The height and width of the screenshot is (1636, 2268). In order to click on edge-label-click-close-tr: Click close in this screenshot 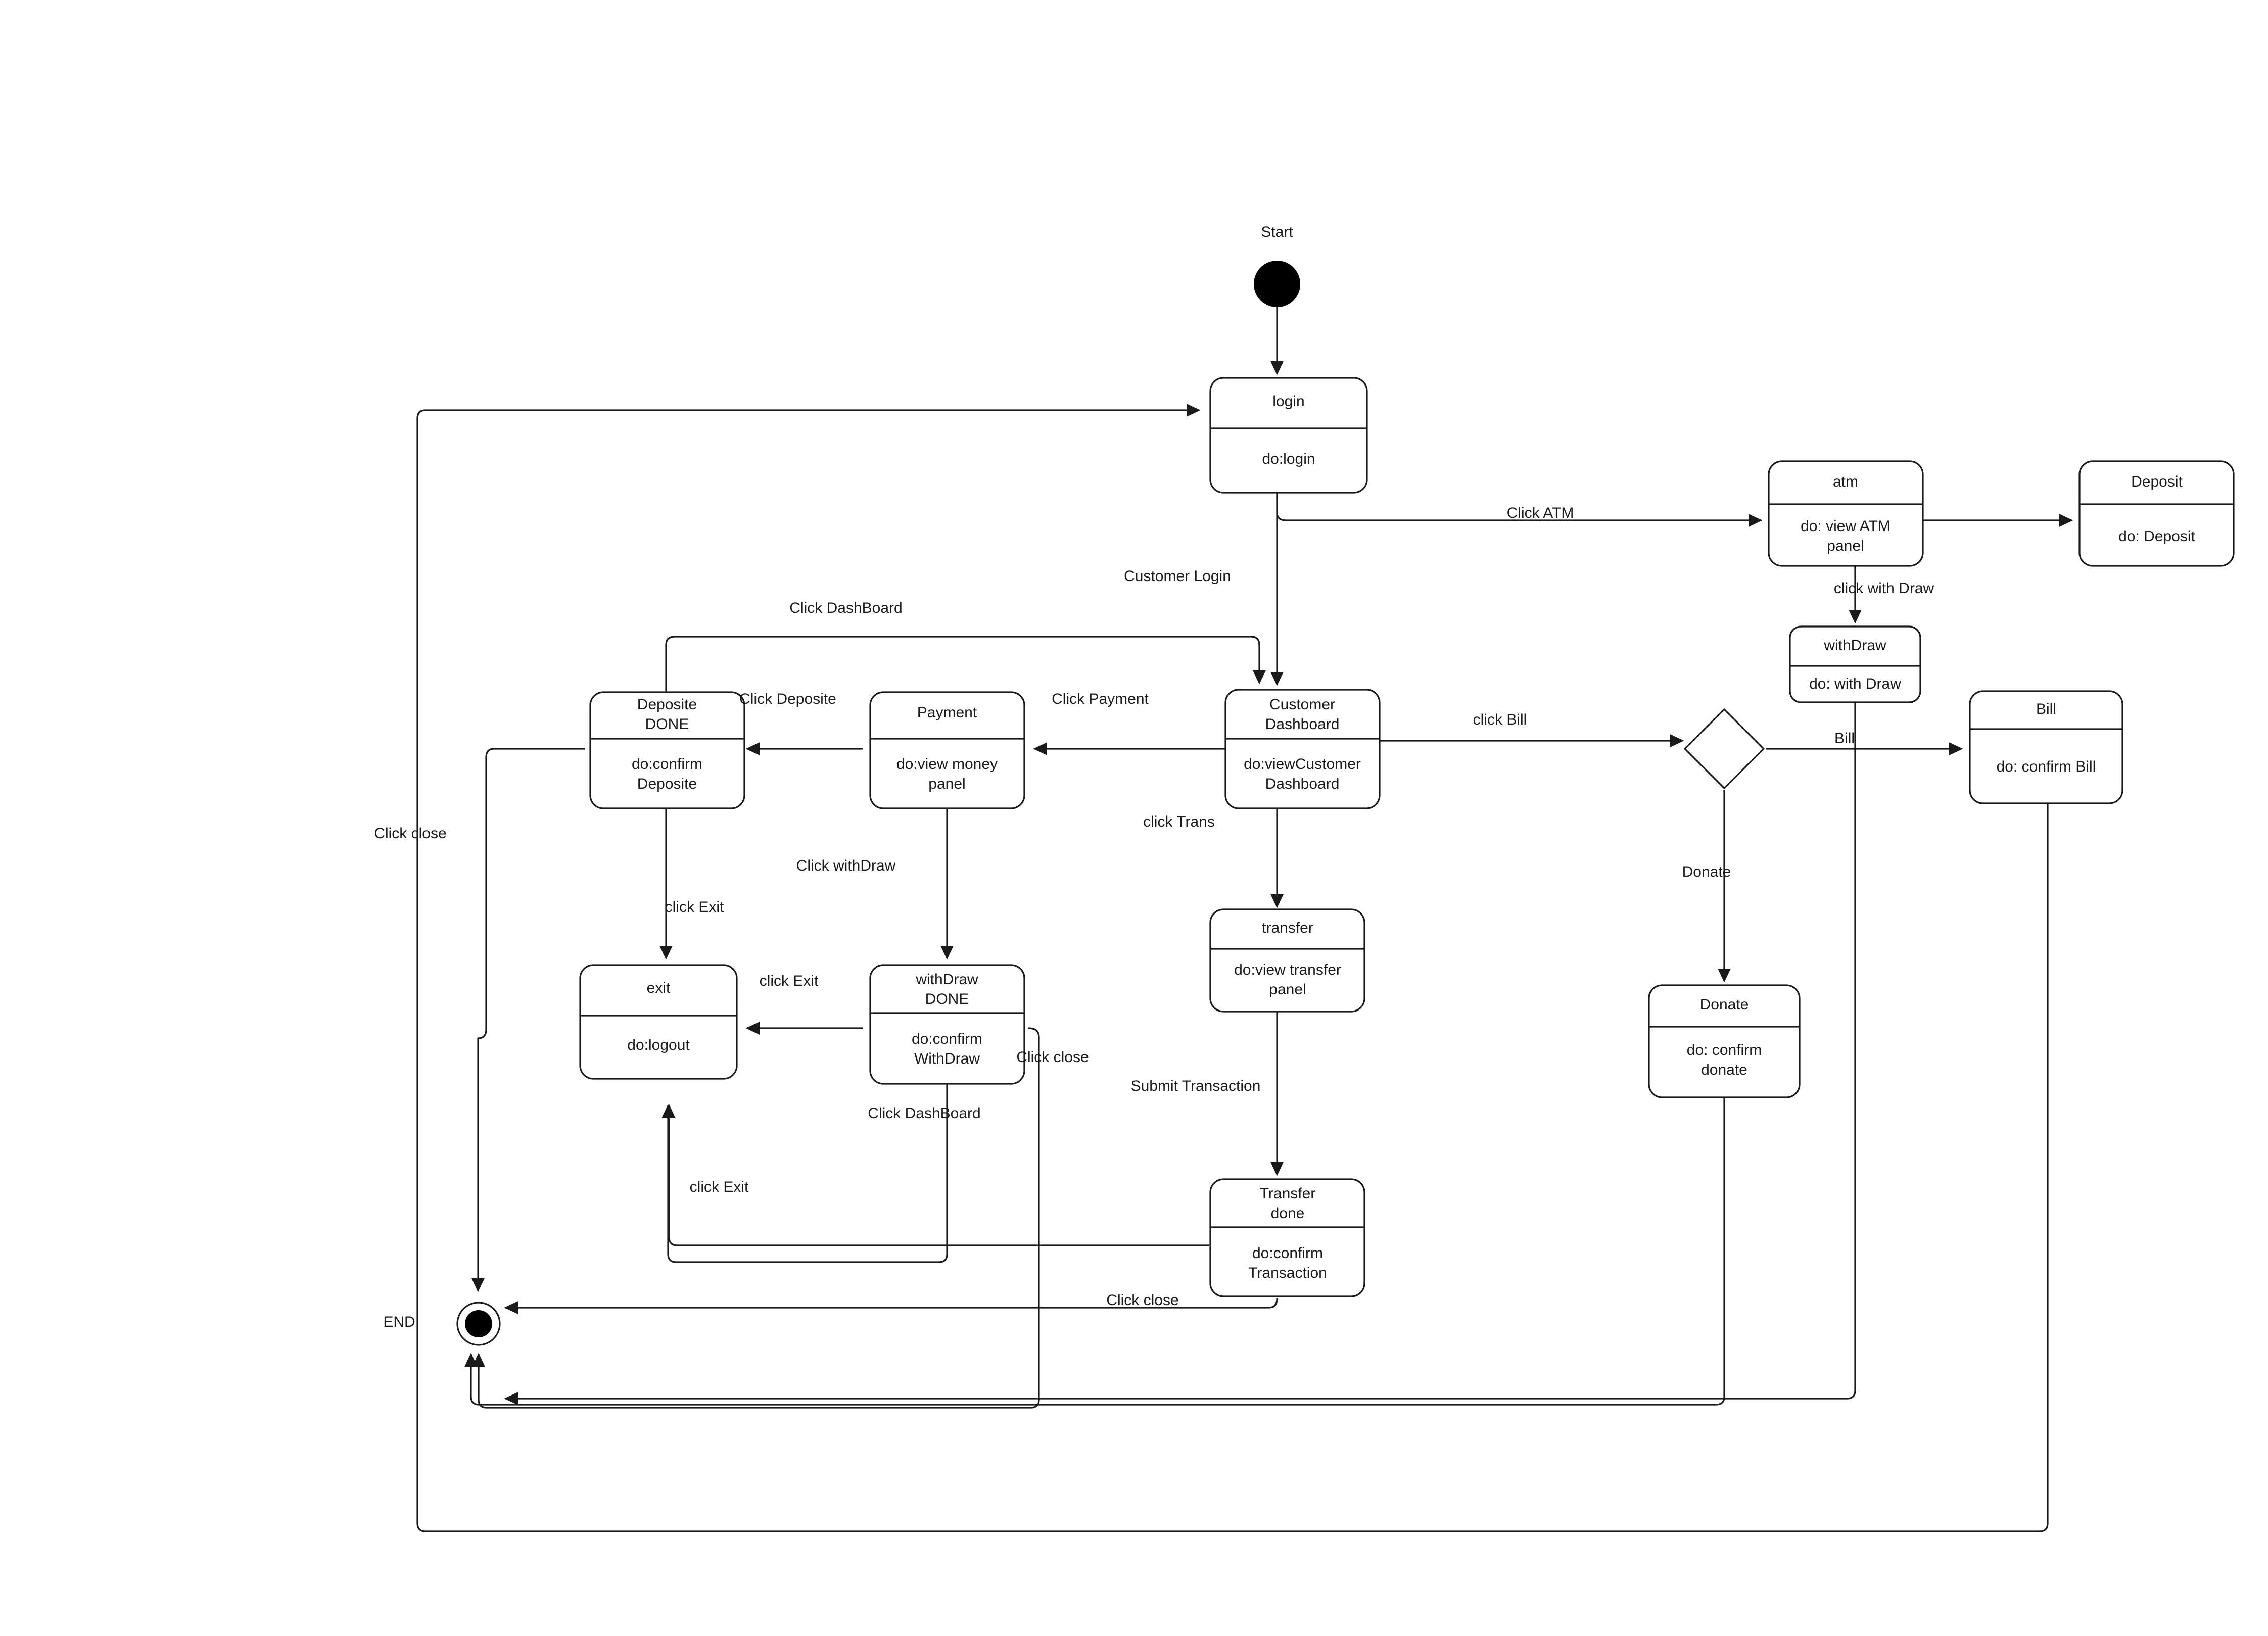, I will do `click(1142, 1300)`.